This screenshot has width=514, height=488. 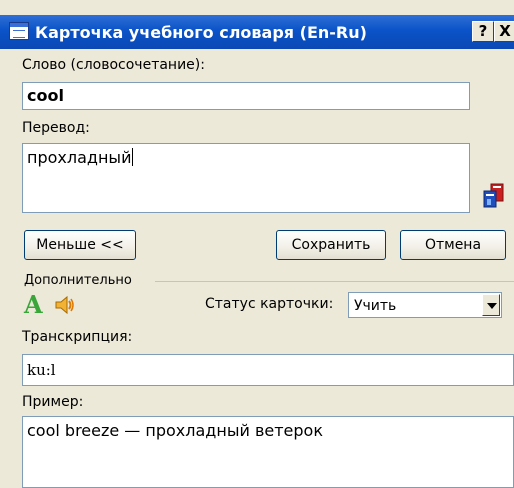 What do you see at coordinates (65, 305) in the screenshot?
I see `speaker-icon` at bounding box center [65, 305].